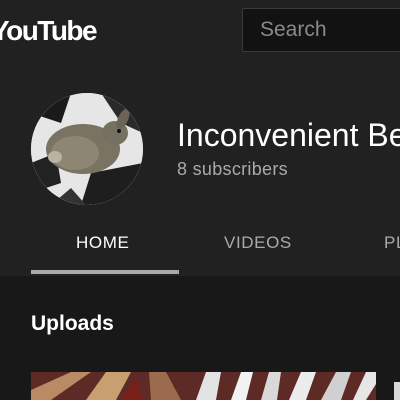  What do you see at coordinates (72, 324) in the screenshot?
I see `section-title-uploads: Uploads` at bounding box center [72, 324].